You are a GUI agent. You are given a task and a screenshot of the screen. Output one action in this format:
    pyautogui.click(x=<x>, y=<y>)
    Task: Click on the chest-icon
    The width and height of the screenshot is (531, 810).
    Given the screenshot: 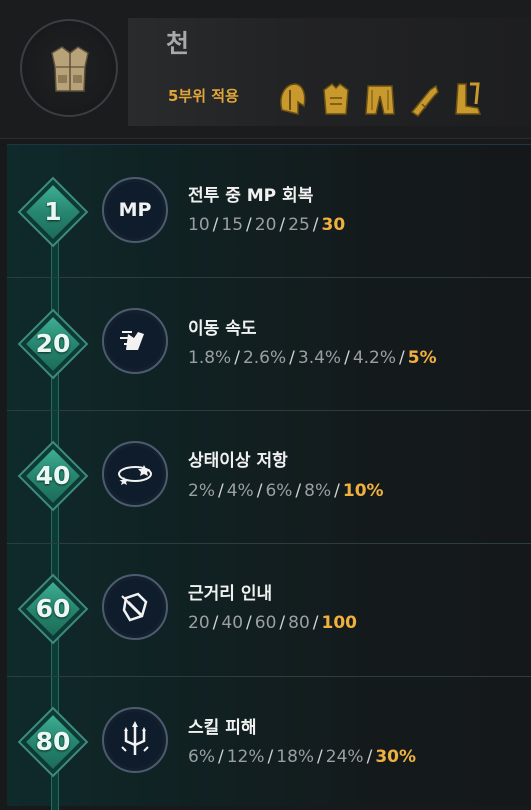 What is the action you would take?
    pyautogui.click(x=336, y=99)
    